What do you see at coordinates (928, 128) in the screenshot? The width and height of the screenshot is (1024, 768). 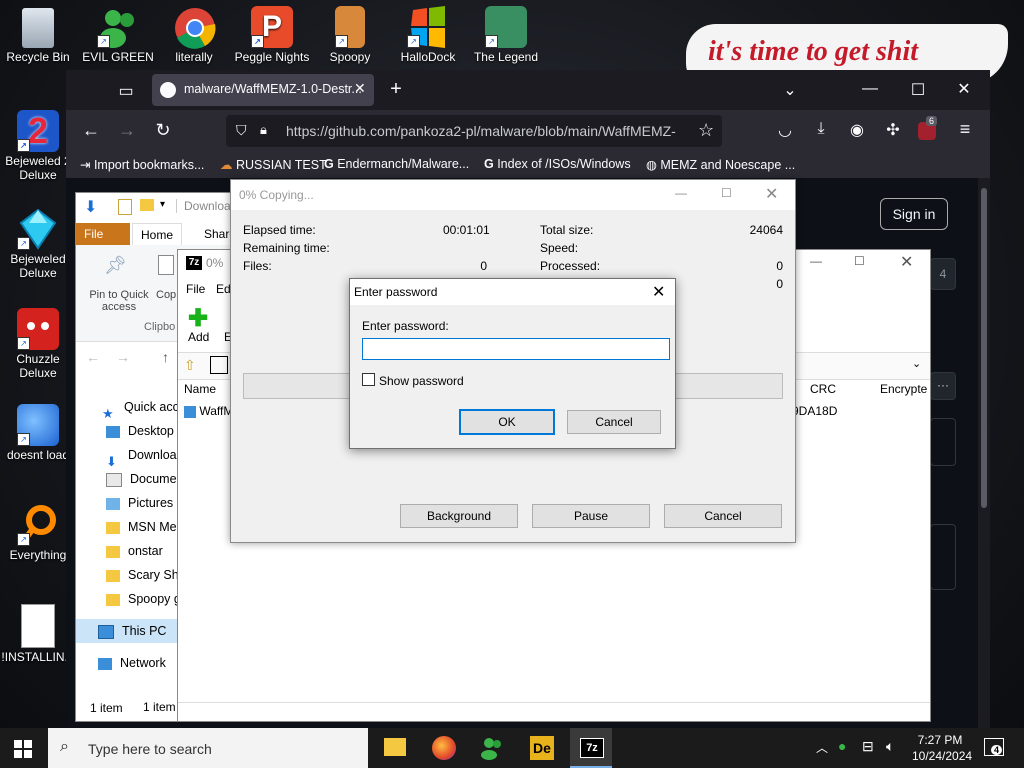 I see `ublock-icon: 6` at bounding box center [928, 128].